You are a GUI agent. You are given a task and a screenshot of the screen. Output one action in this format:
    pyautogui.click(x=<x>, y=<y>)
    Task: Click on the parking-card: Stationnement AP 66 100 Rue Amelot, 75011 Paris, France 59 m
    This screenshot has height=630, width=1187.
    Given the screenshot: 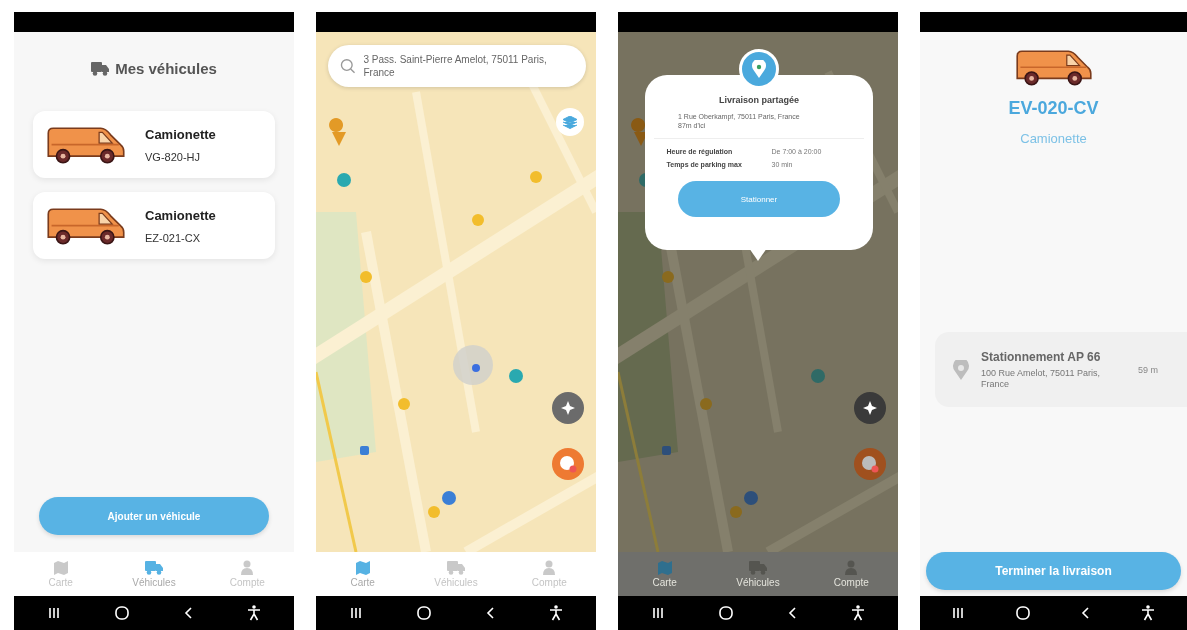 What is the action you would take?
    pyautogui.click(x=1061, y=370)
    